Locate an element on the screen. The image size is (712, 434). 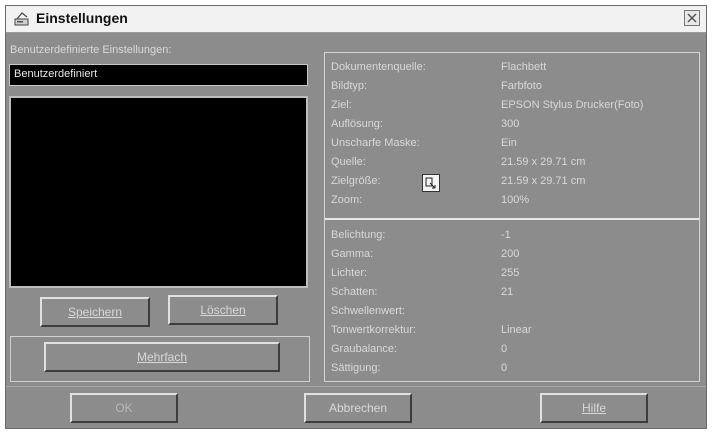
info-row: Tonwertkorrektur: Linear is located at coordinates (431, 330).